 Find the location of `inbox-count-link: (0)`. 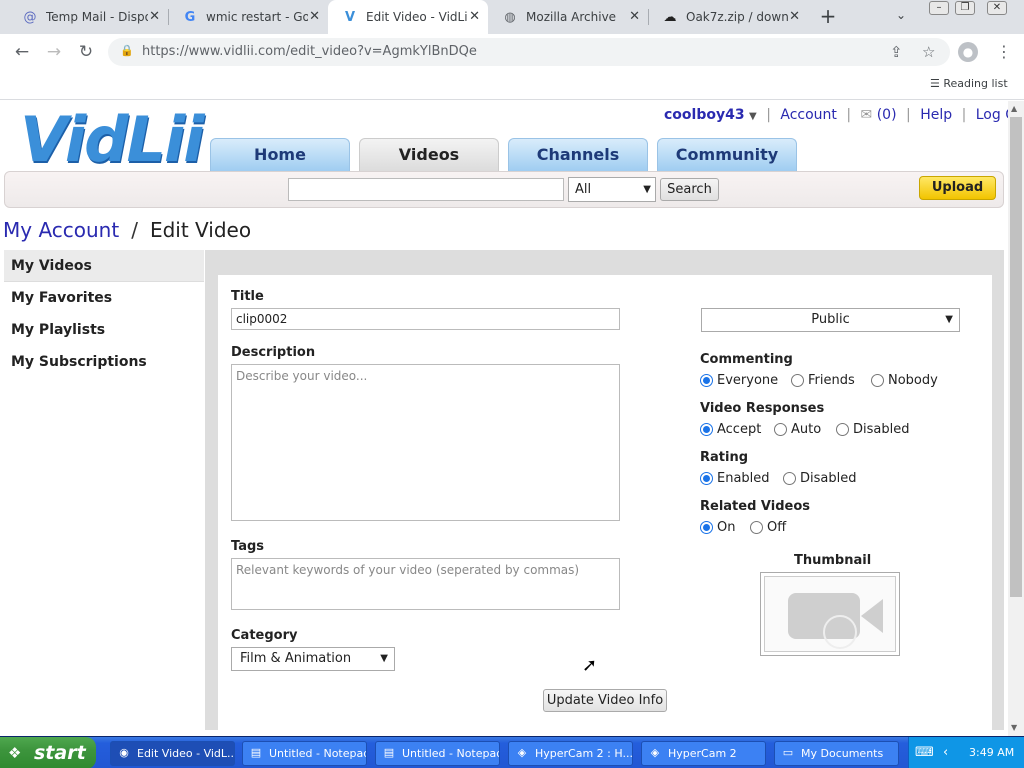

inbox-count-link: (0) is located at coordinates (887, 115).